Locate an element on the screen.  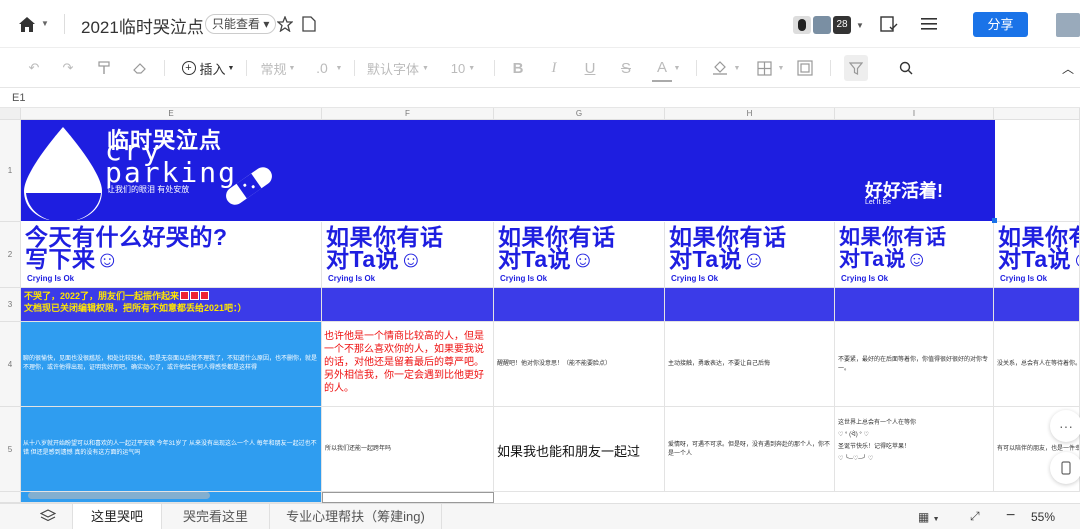
row-header-3: 3 is located at coordinates (10, 305).